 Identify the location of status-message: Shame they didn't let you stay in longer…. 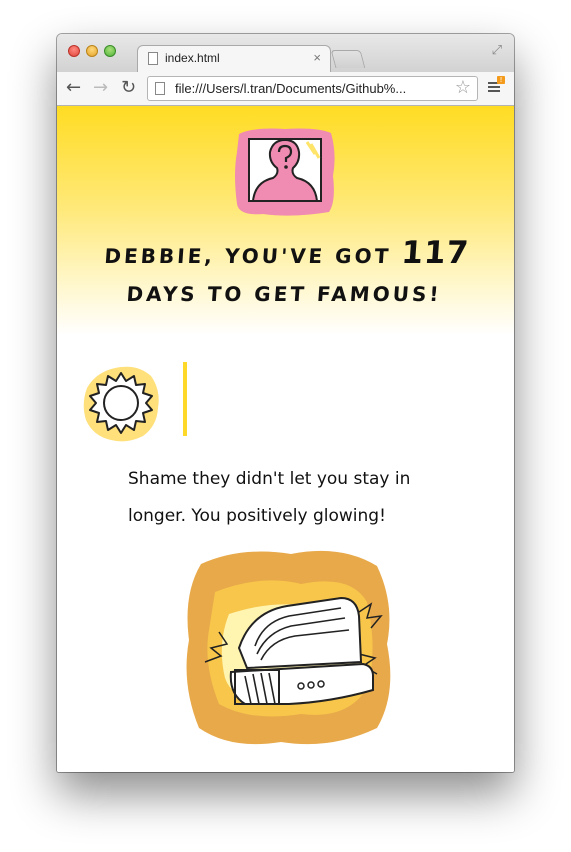
(269, 497).